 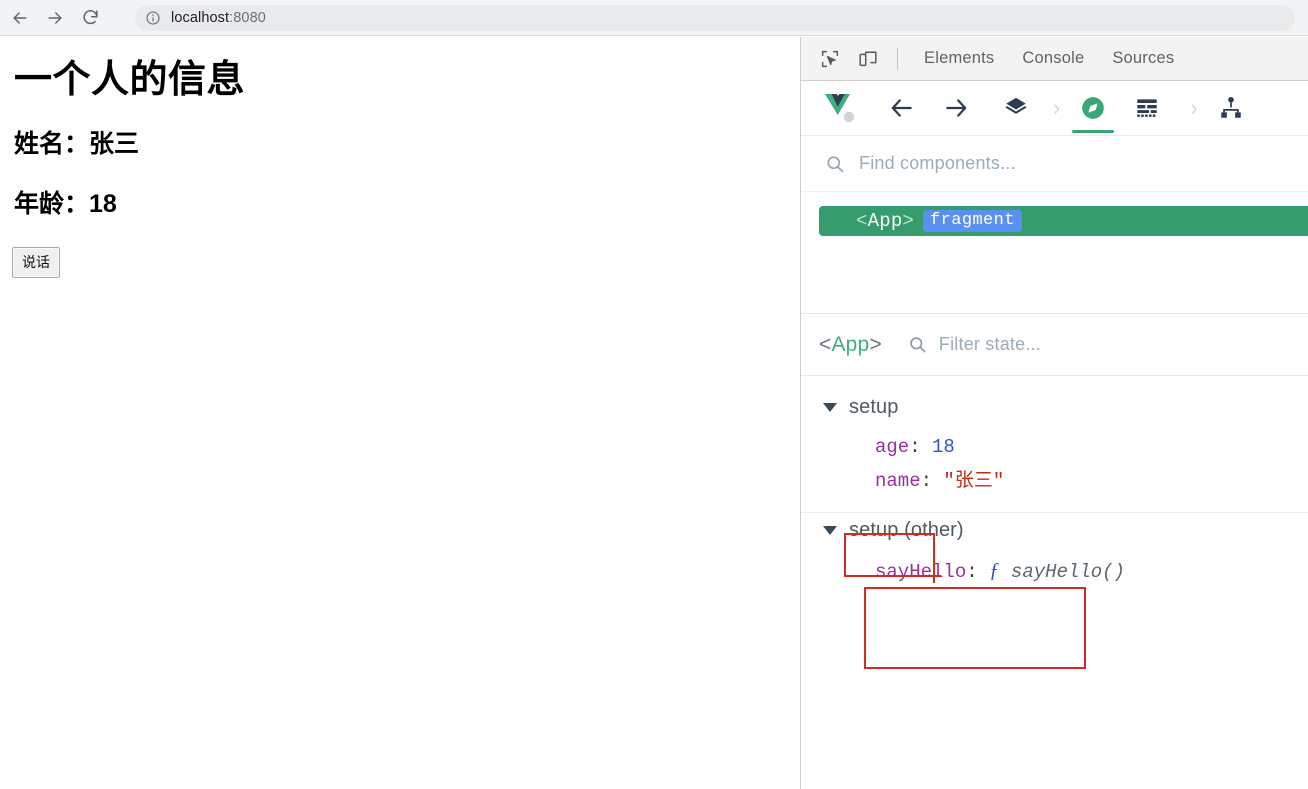 I want to click on vue-logo-icon, so click(x=841, y=108).